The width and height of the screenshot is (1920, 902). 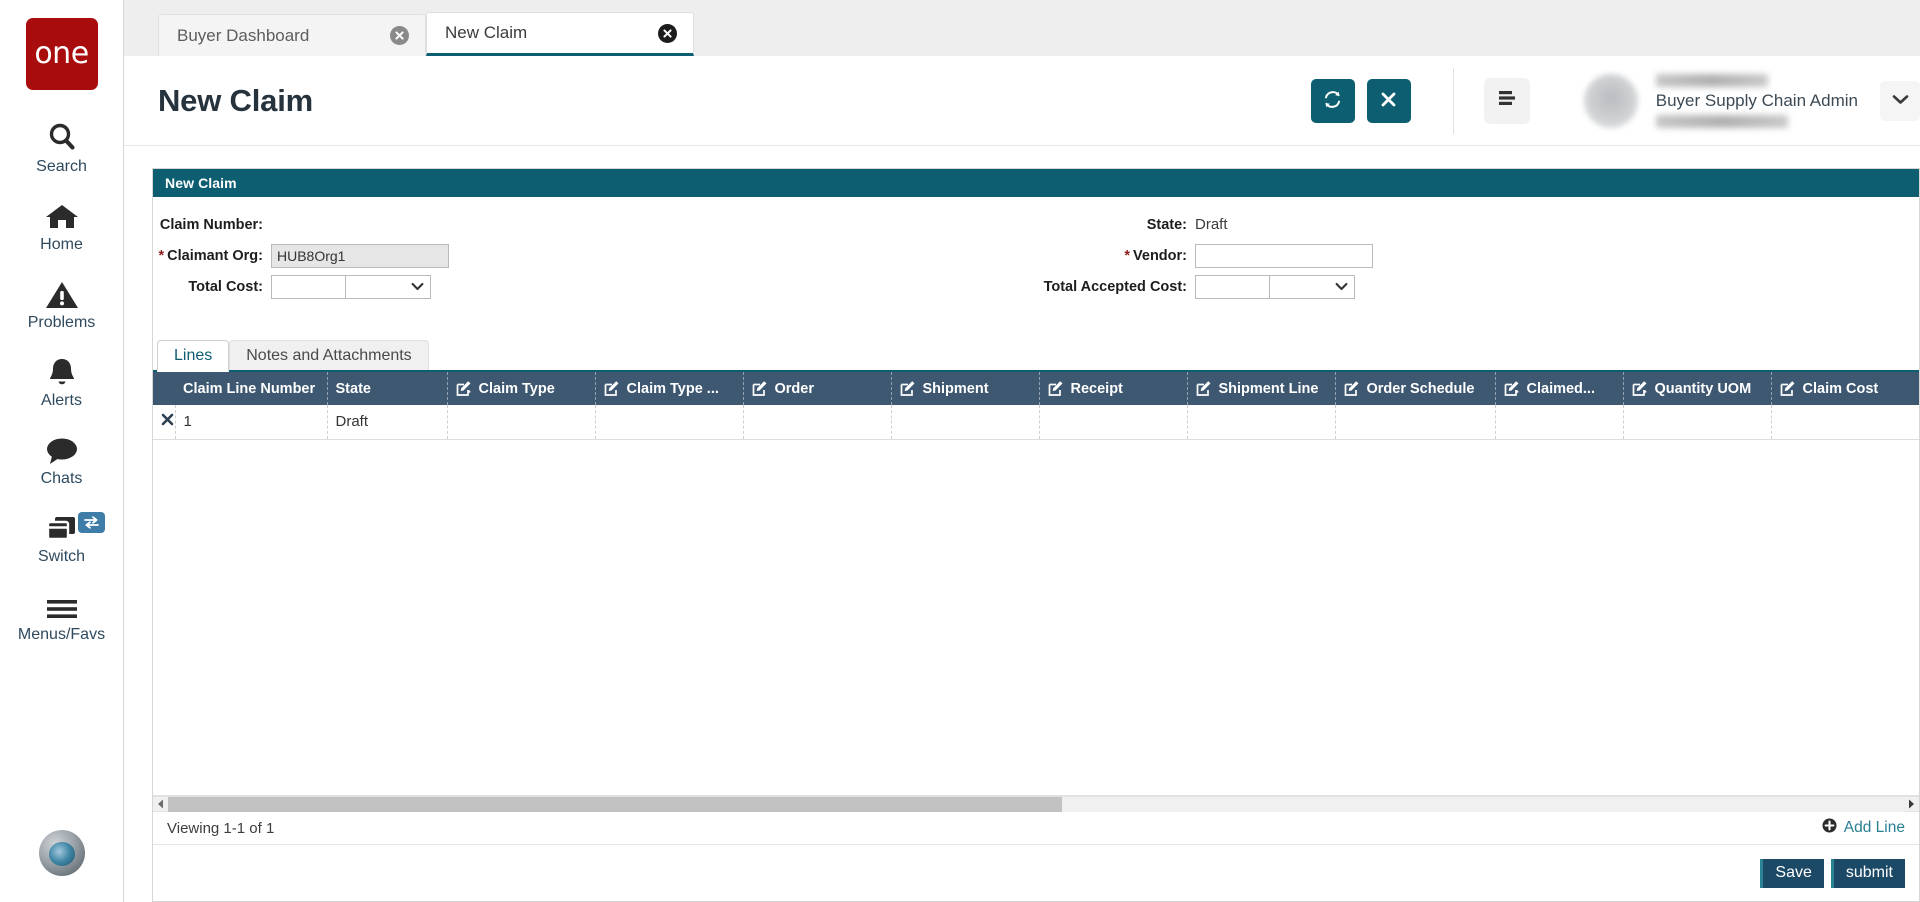 I want to click on total-cost-input, so click(x=308, y=286).